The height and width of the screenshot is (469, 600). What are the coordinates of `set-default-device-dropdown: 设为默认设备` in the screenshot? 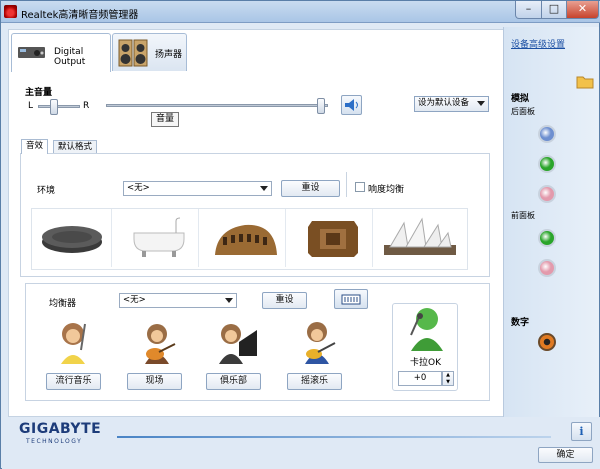 It's located at (451, 104).